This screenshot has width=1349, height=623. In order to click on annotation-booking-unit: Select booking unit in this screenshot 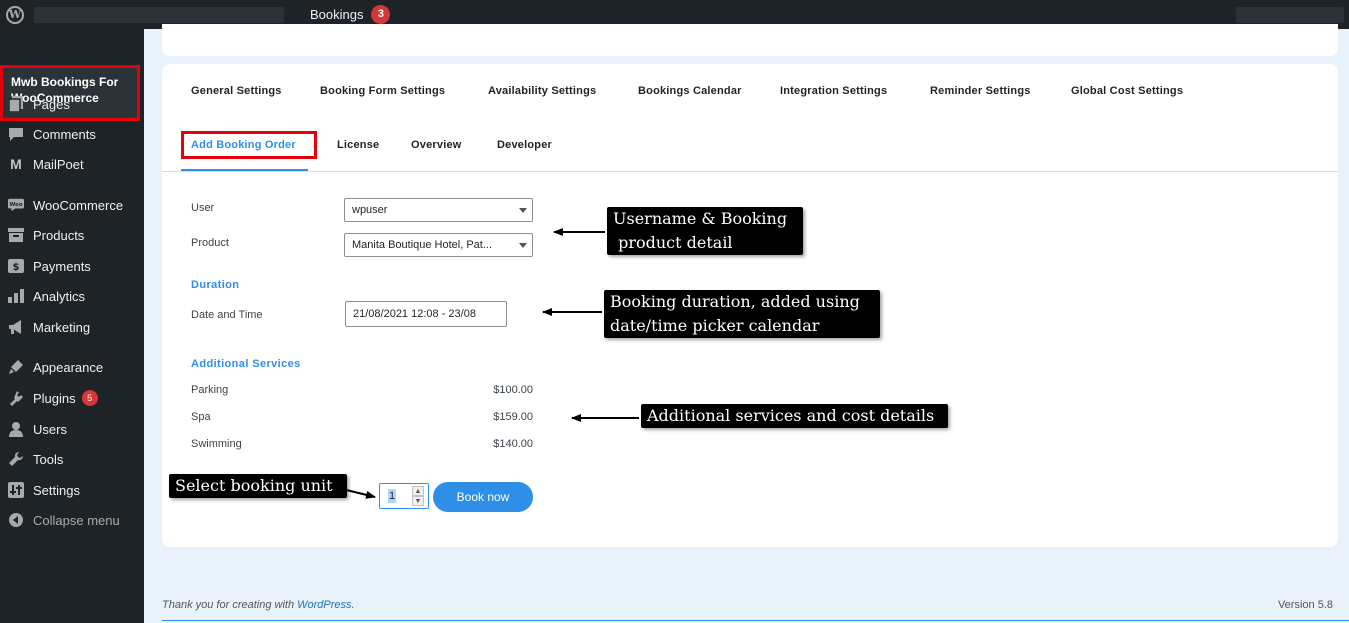, I will do `click(258, 486)`.